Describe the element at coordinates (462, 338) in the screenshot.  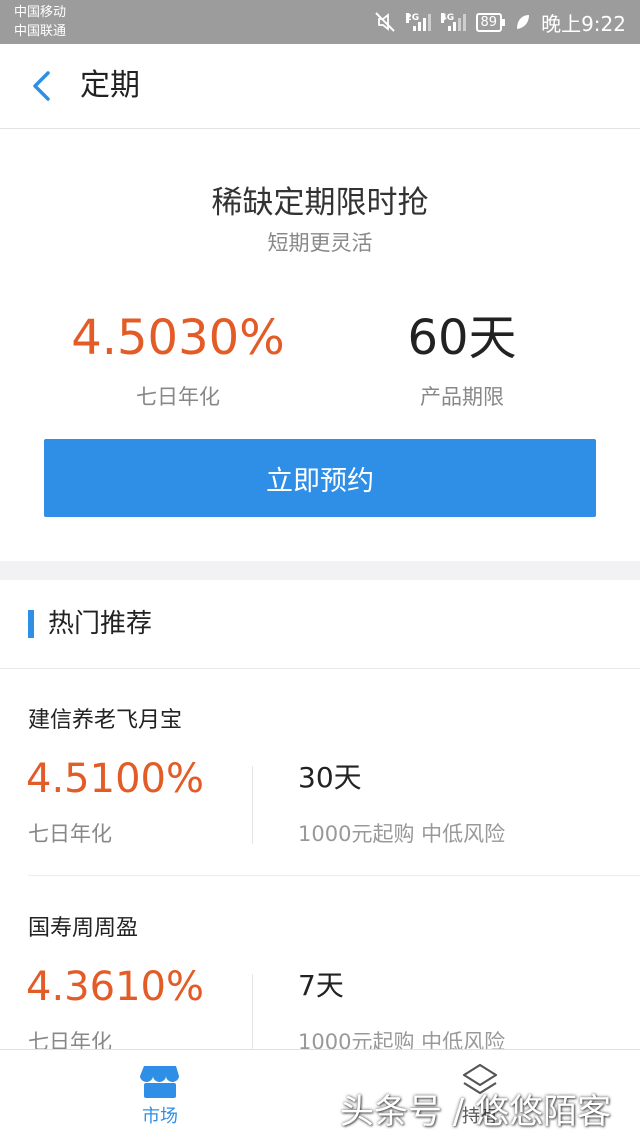
I see `term-value: 60天` at that location.